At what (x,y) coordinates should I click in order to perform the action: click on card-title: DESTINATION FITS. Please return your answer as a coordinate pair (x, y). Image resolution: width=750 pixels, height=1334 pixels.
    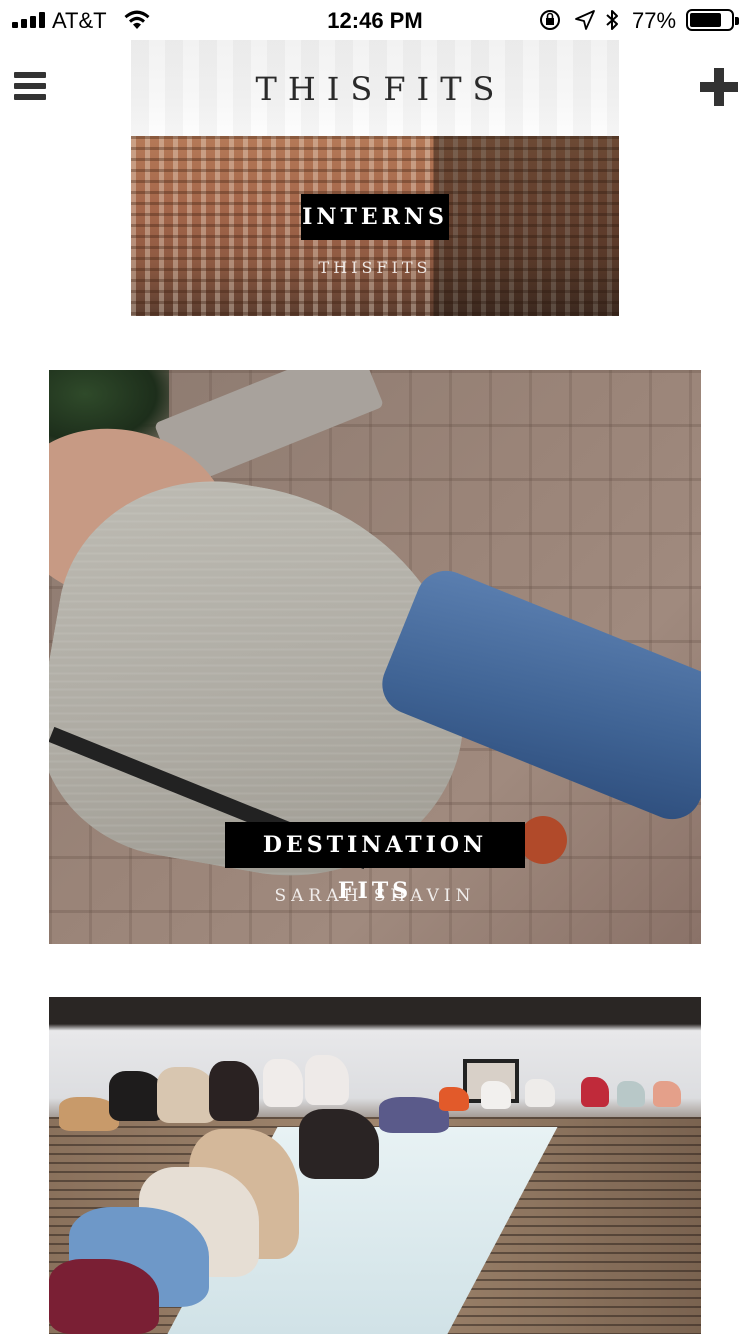
    Looking at the image, I should click on (375, 863).